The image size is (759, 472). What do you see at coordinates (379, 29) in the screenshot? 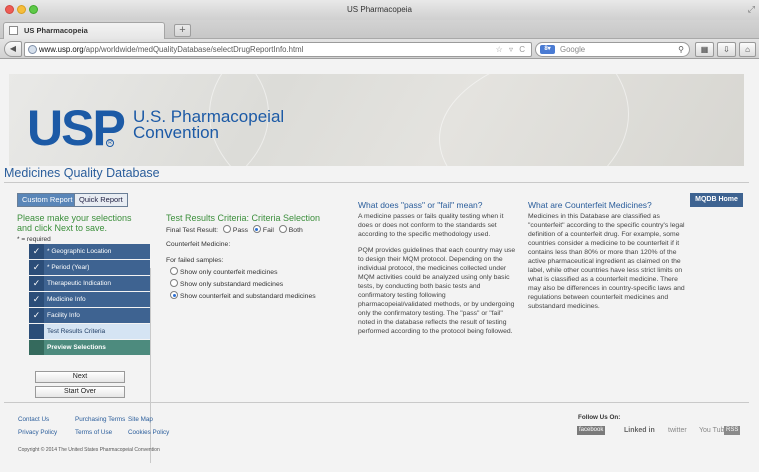
I see `tab-bar: US Pharmacopeia +` at bounding box center [379, 29].